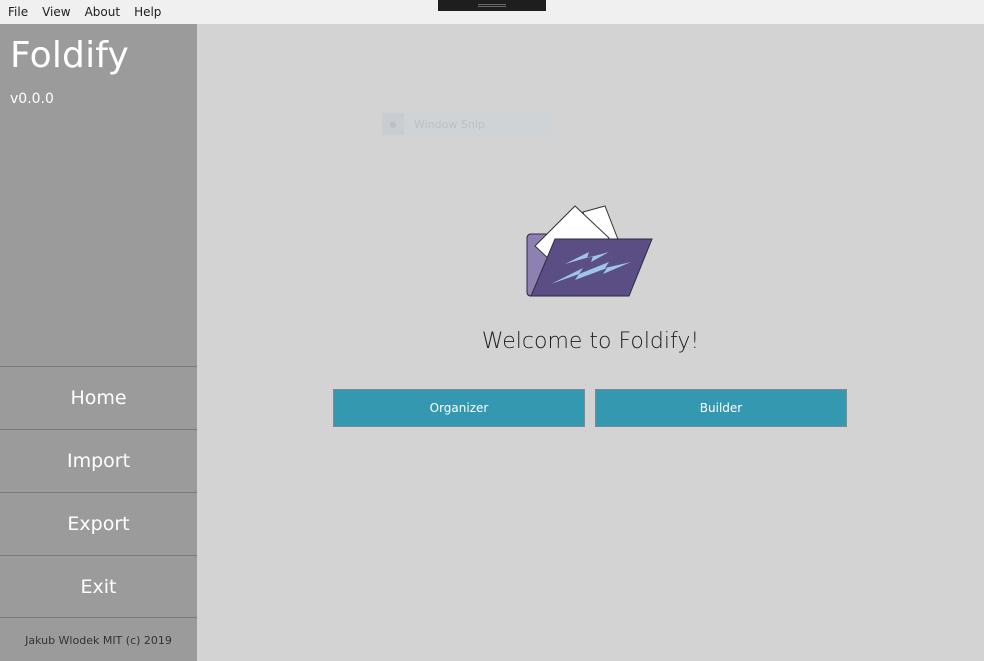 This screenshot has width=984, height=661. What do you see at coordinates (17, 12) in the screenshot?
I see `menu-file: File` at bounding box center [17, 12].